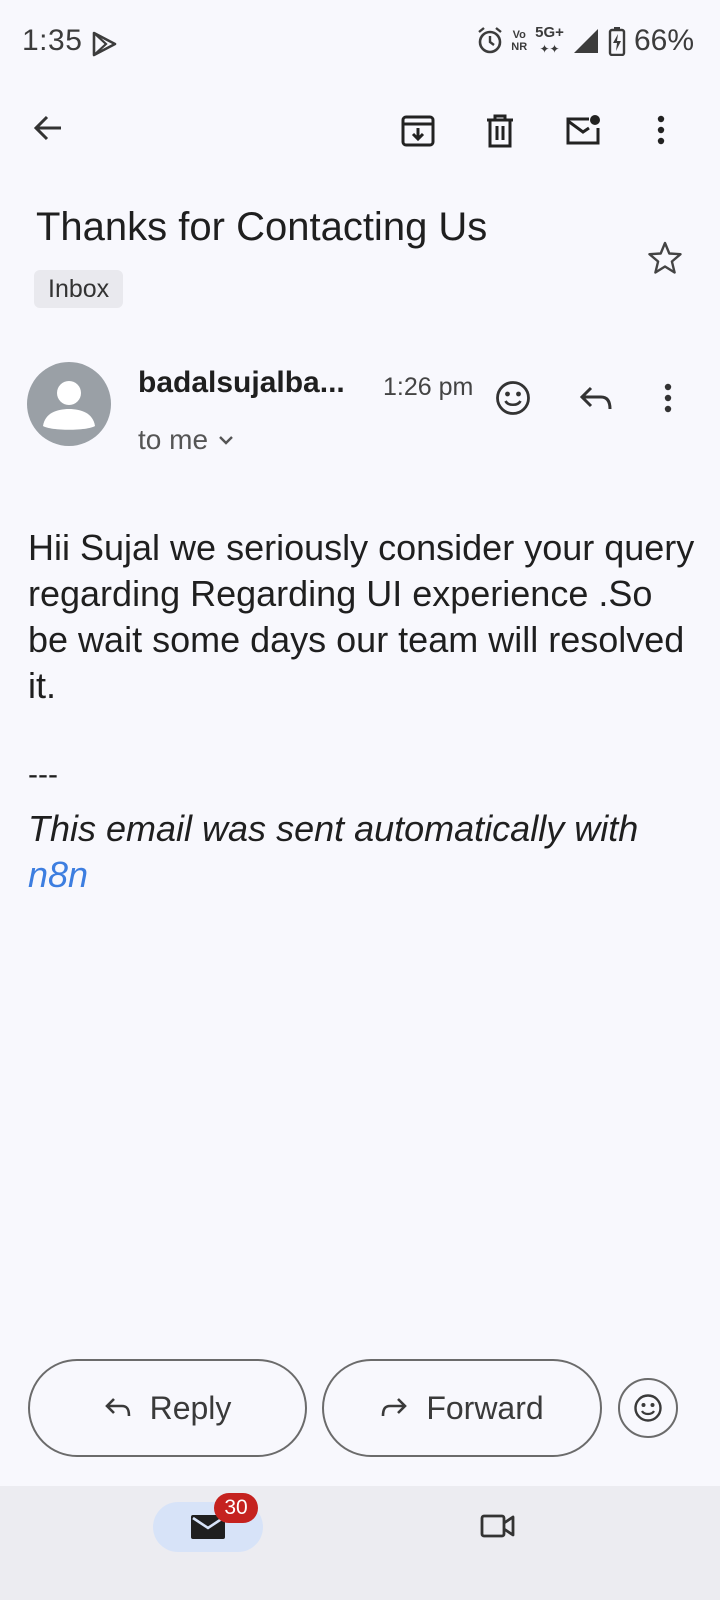 Image resolution: width=720 pixels, height=1600 pixels. I want to click on archive-button, so click(418, 131).